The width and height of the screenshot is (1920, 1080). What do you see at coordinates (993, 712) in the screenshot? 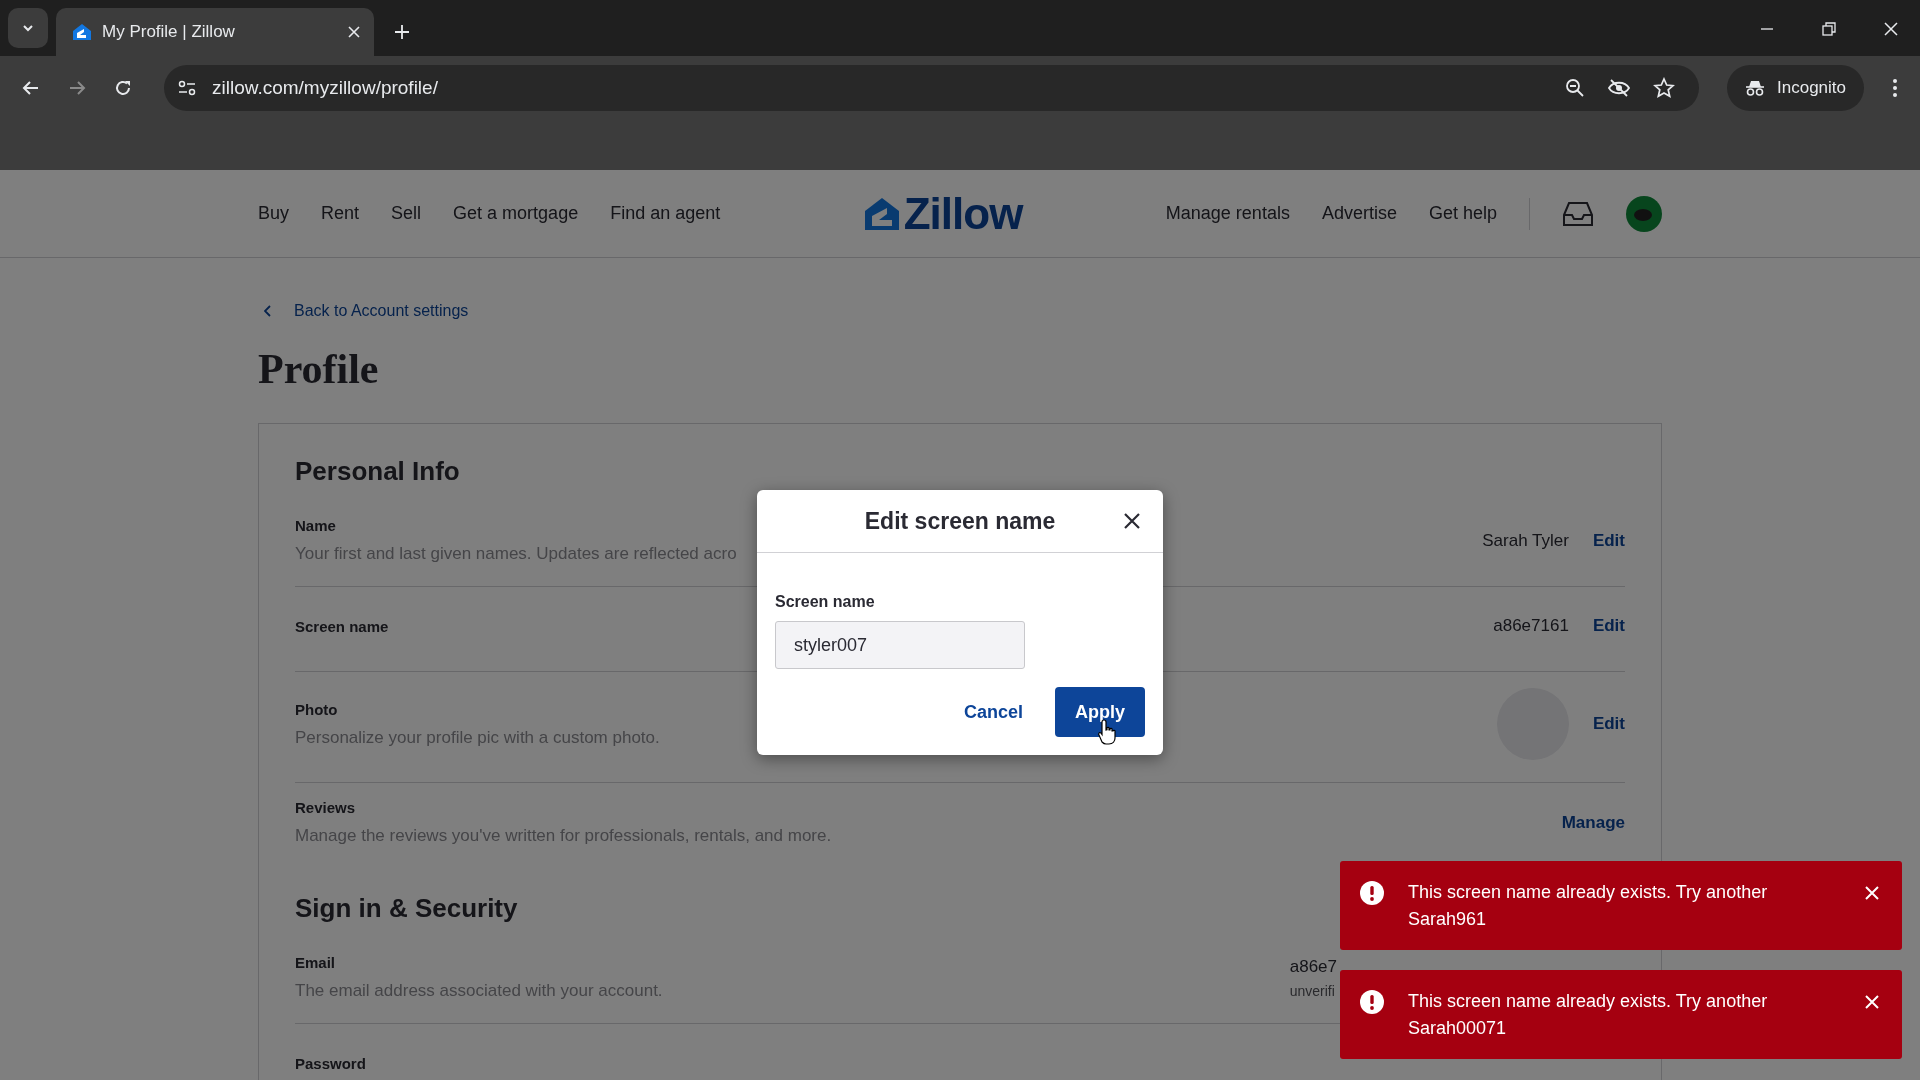
I see `cancel-button: Cancel` at bounding box center [993, 712].